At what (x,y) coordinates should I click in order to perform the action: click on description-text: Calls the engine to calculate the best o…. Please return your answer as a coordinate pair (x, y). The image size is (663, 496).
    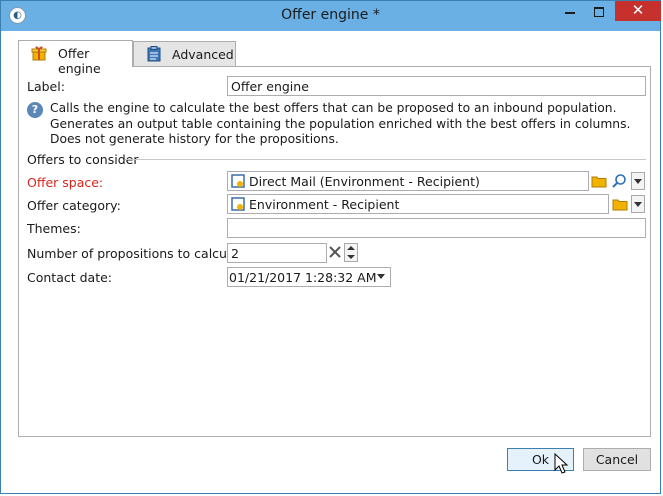
    Looking at the image, I should click on (340, 123).